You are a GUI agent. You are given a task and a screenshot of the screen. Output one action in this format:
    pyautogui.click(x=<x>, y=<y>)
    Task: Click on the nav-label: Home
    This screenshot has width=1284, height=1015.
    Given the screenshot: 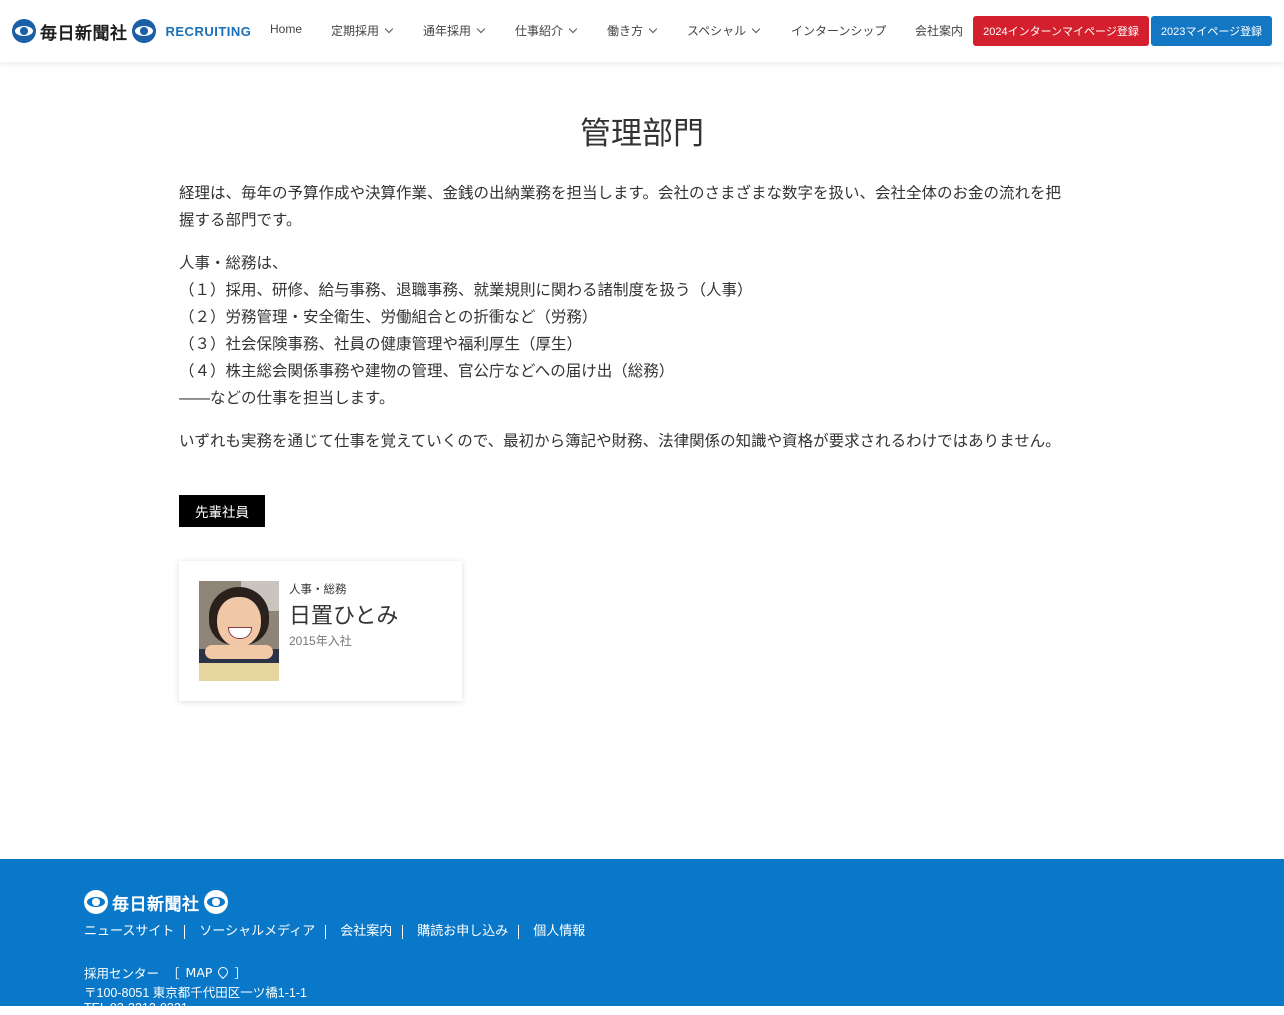 What is the action you would take?
    pyautogui.click(x=286, y=29)
    